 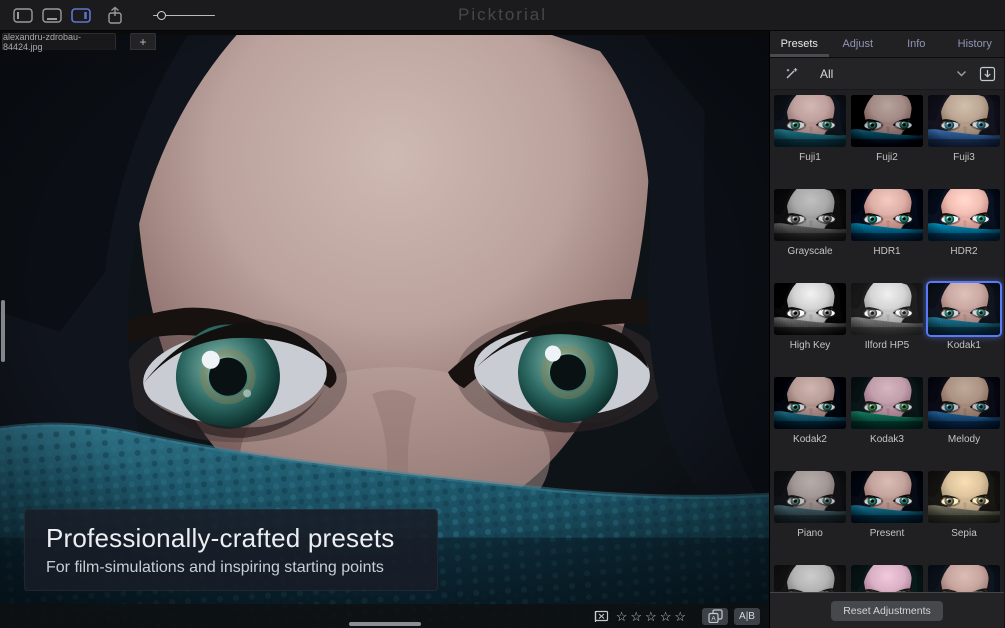 I want to click on preset-label: Fuji2, so click(x=887, y=157).